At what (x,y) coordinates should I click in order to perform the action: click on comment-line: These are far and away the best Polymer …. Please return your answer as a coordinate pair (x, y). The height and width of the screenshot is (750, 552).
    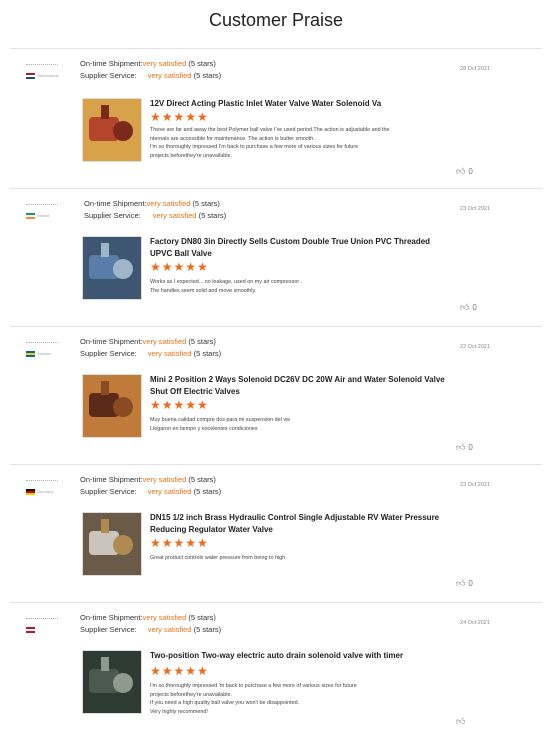
    Looking at the image, I should click on (270, 130).